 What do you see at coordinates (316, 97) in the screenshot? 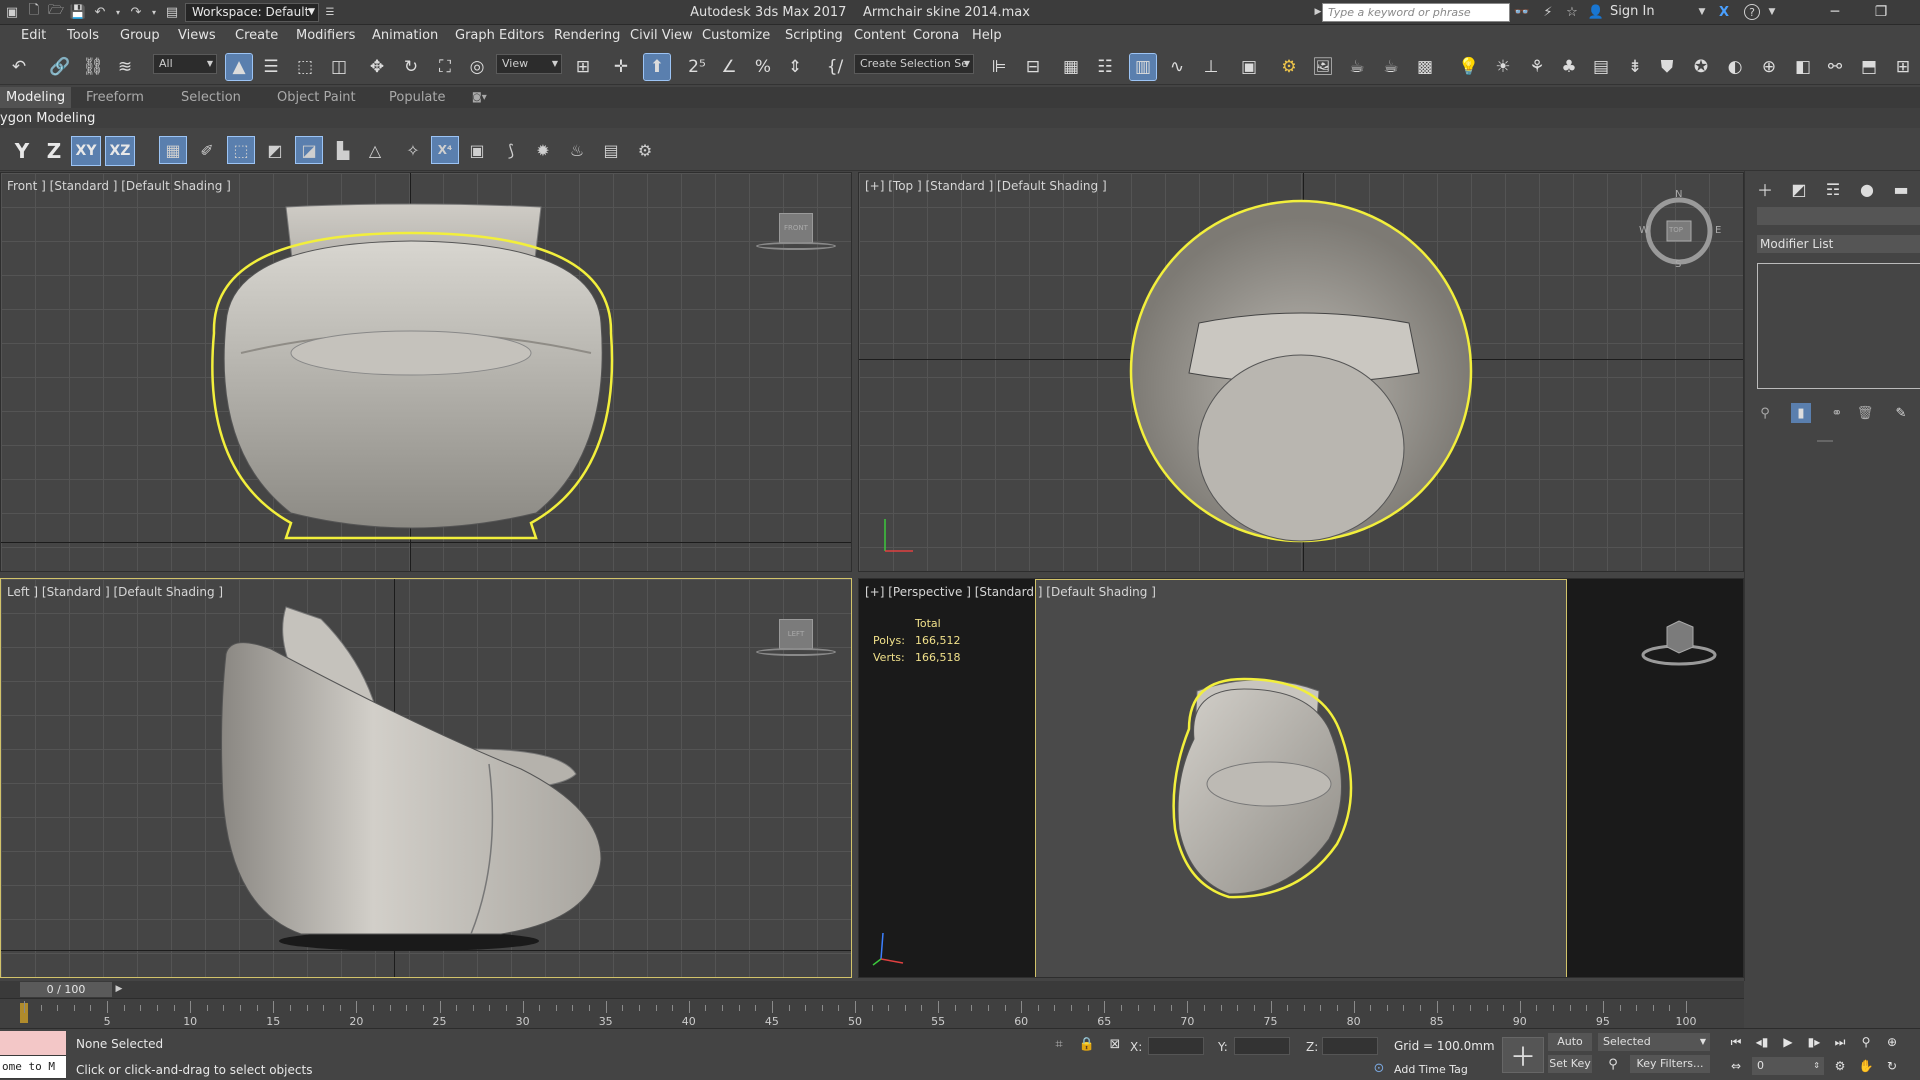
I see `tab-object-paint: Object Paint` at bounding box center [316, 97].